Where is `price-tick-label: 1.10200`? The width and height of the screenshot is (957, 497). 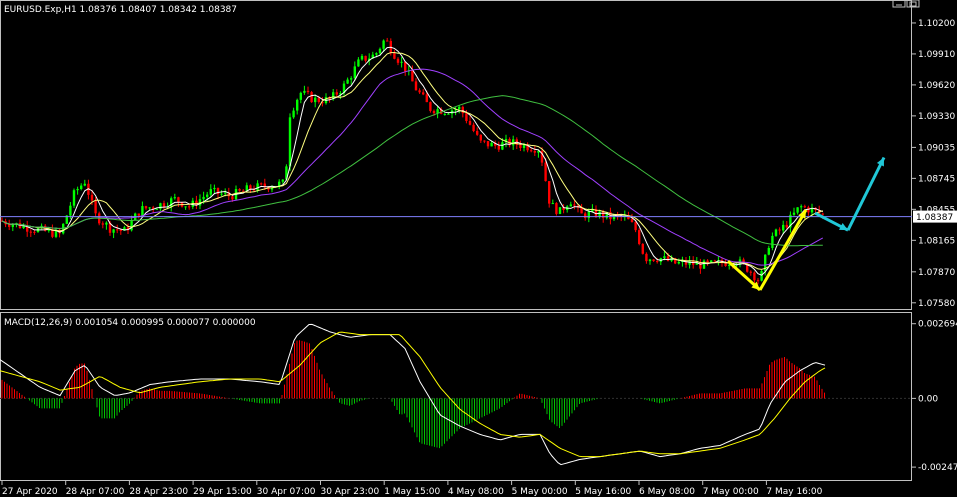 price-tick-label: 1.10200 is located at coordinates (936, 24).